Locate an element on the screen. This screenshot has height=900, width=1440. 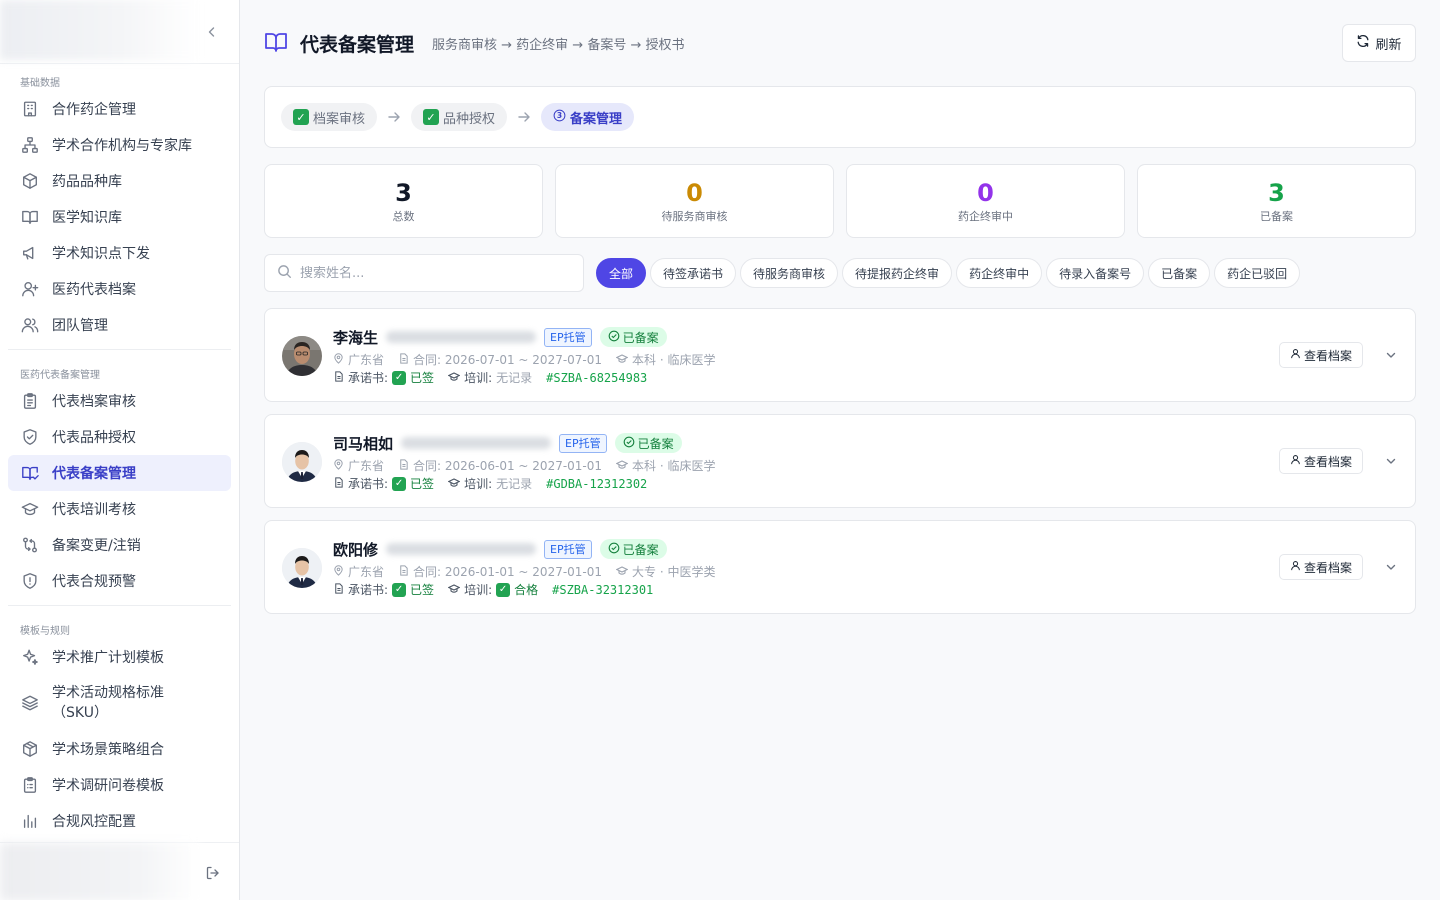
workflow-step: ✓ 品种授权 is located at coordinates (459, 117).